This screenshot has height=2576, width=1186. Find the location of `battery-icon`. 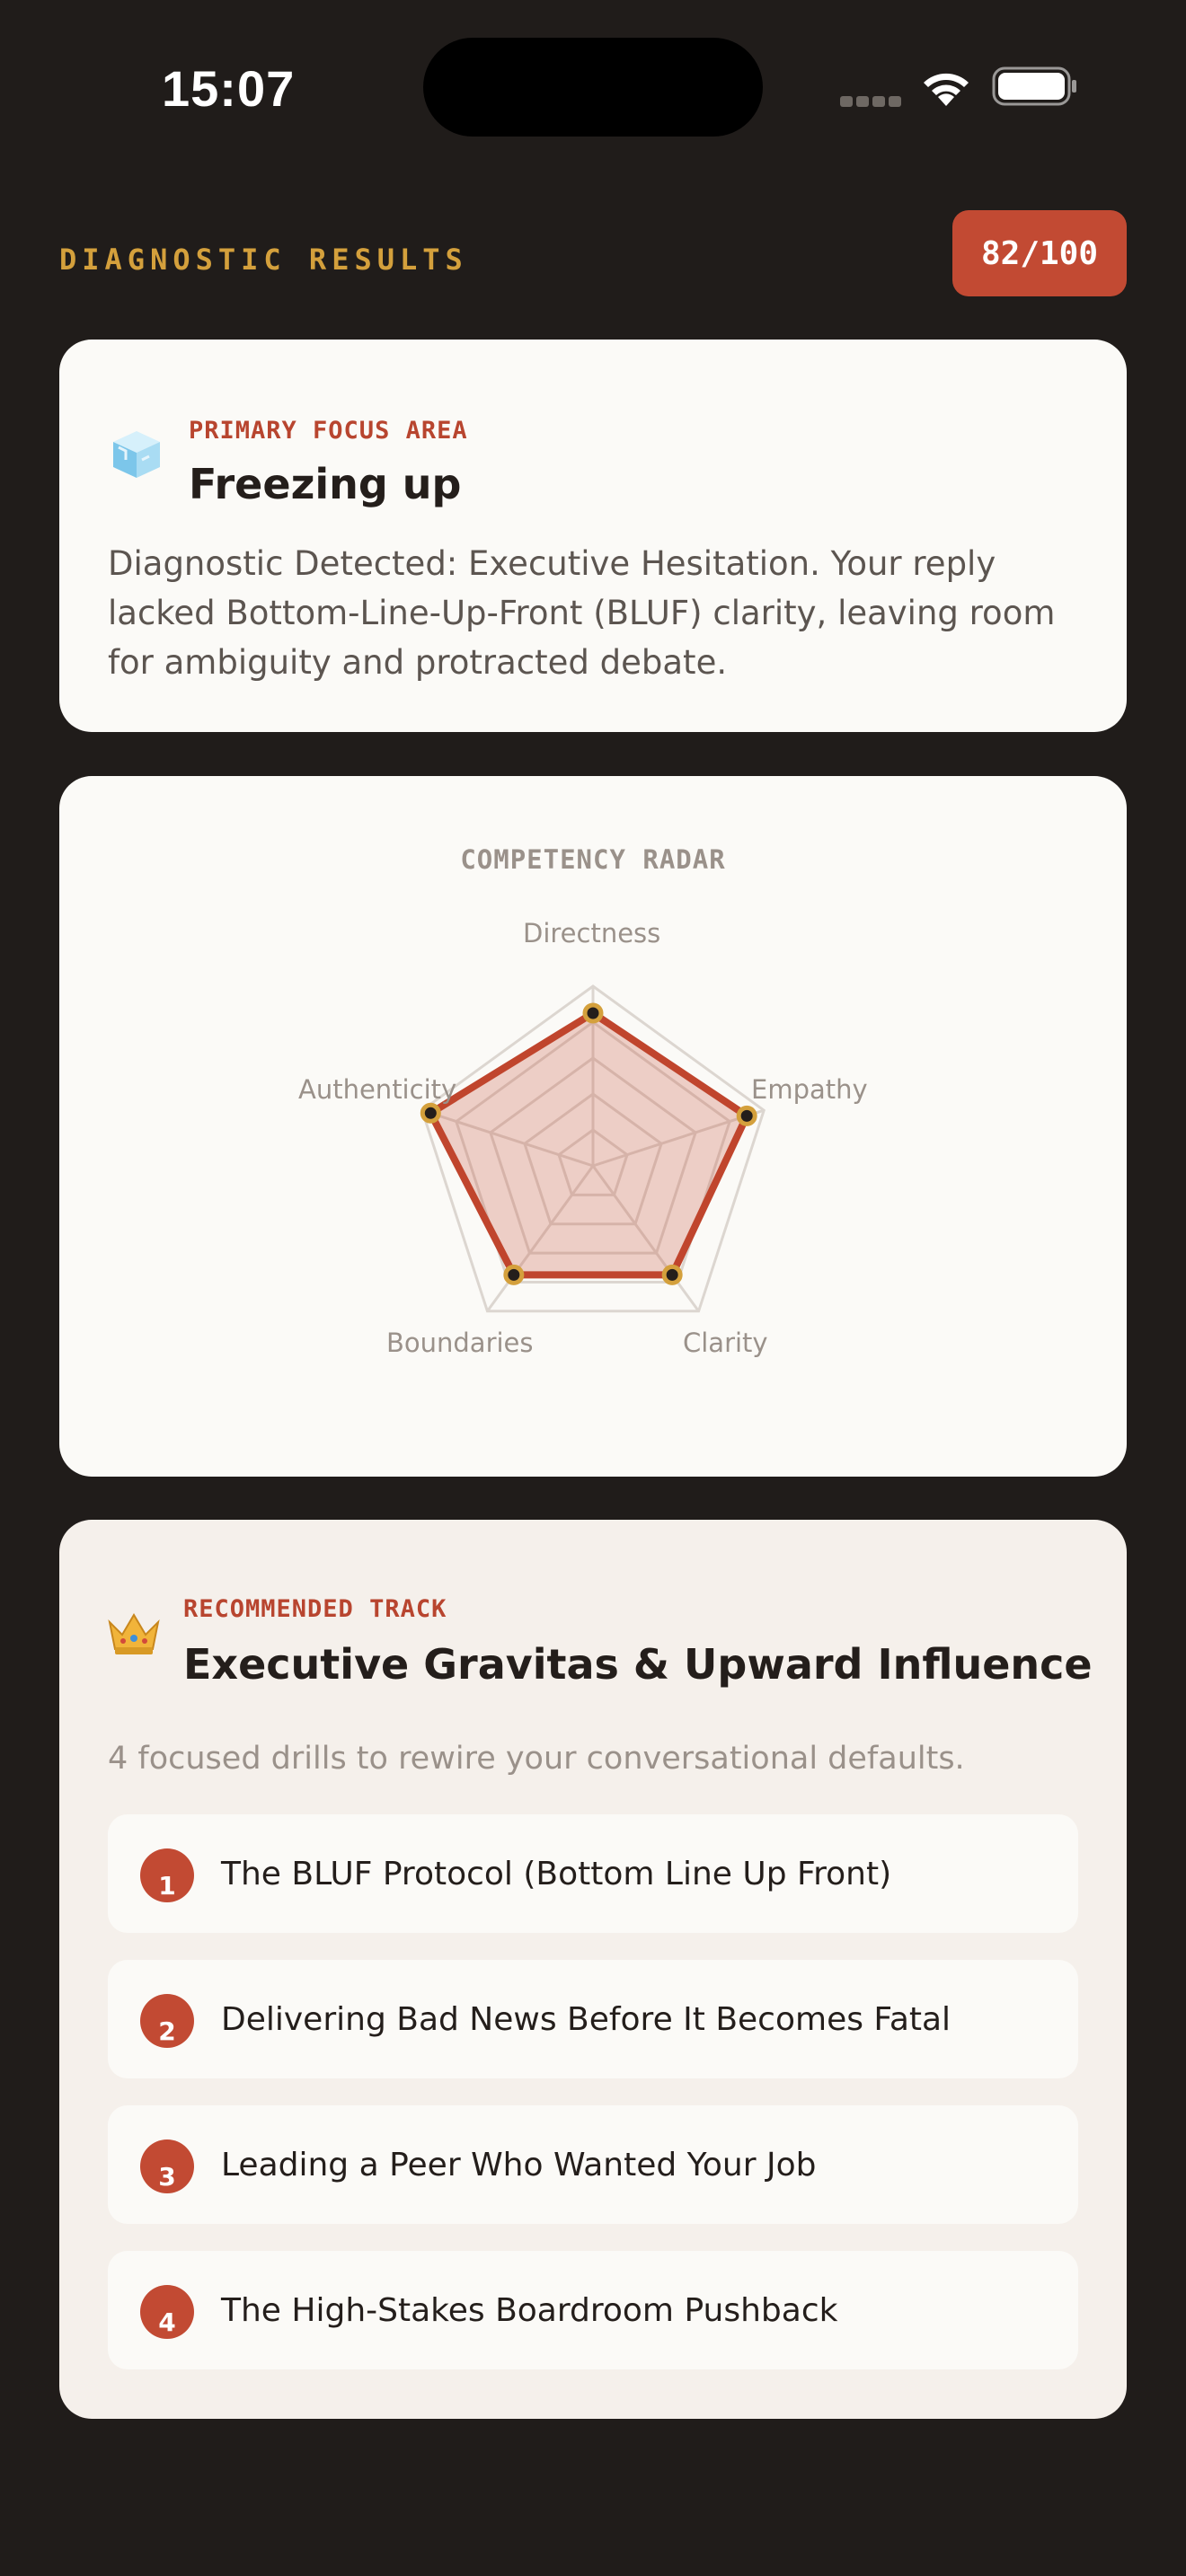

battery-icon is located at coordinates (1034, 86).